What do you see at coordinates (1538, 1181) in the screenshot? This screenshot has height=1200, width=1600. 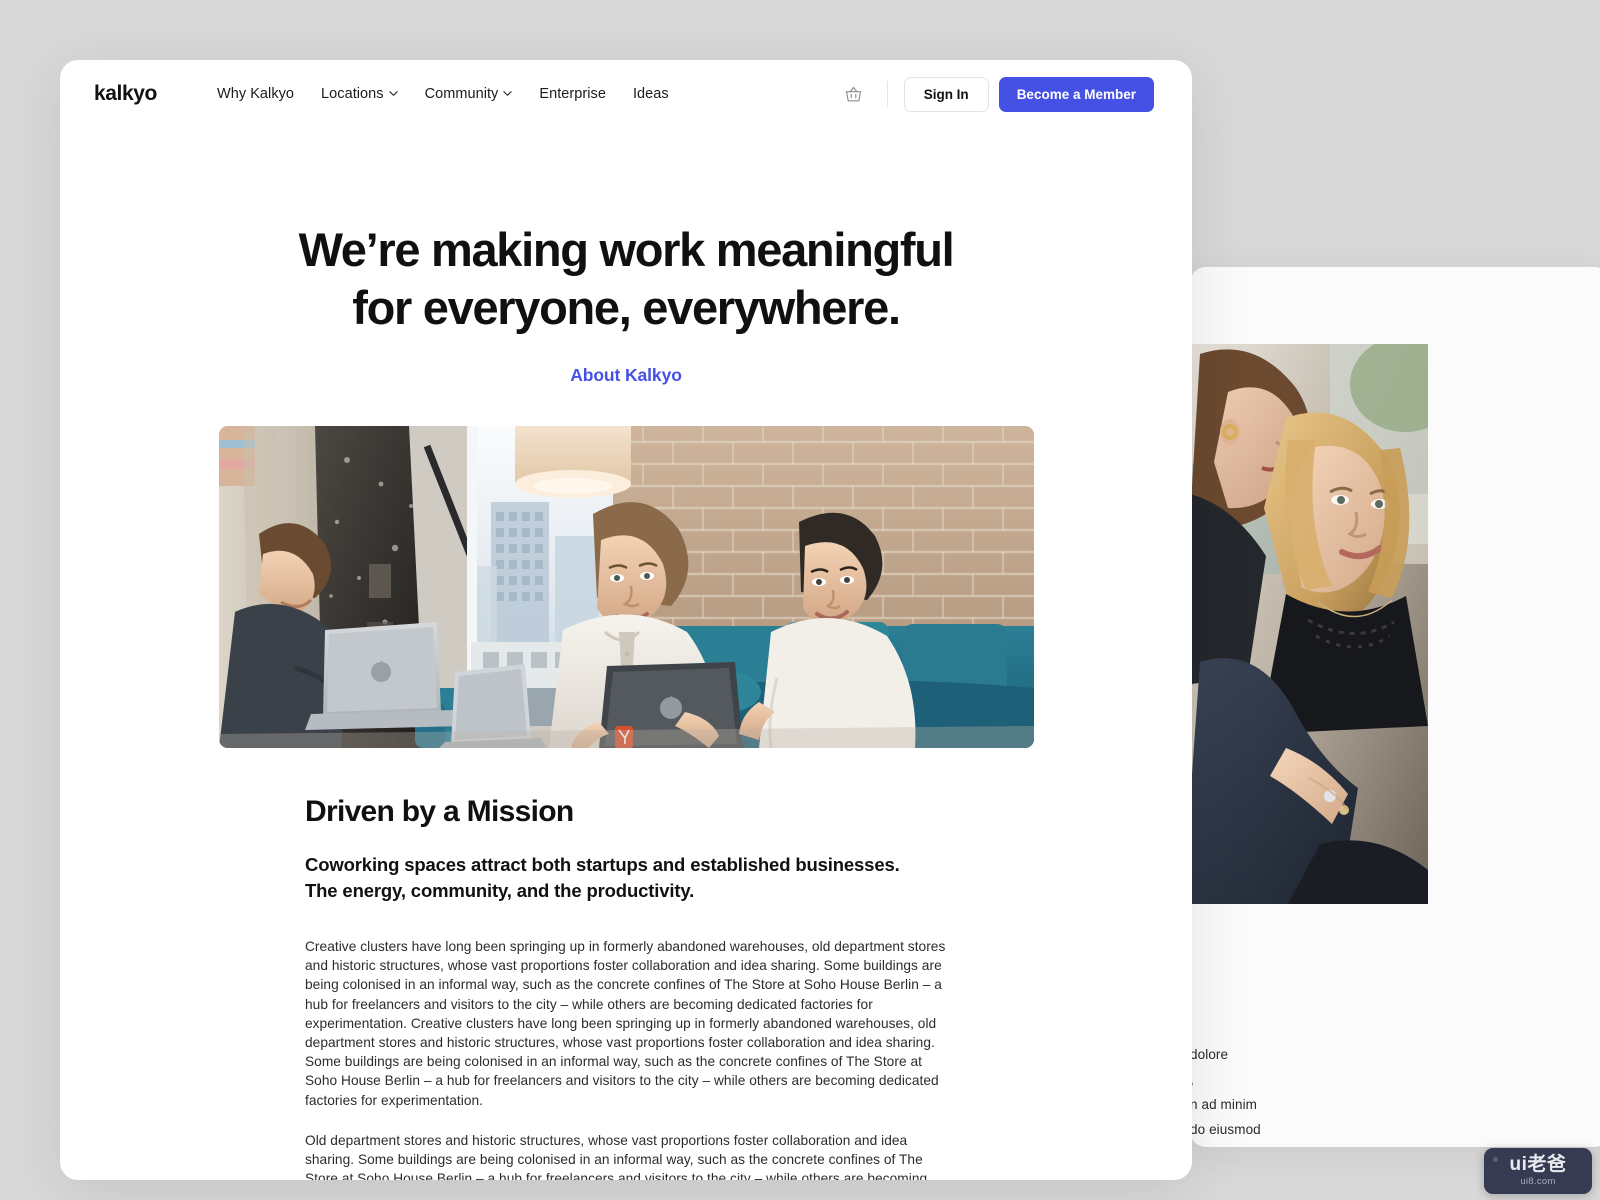 I see `watermark-sub-text: ui8.com` at bounding box center [1538, 1181].